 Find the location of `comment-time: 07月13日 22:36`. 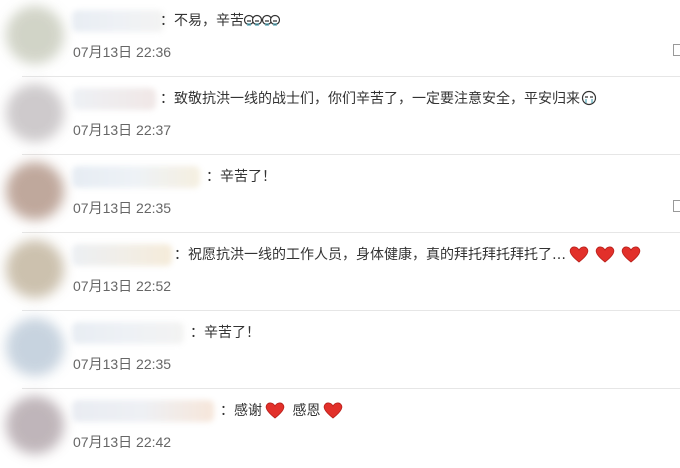

comment-time: 07月13日 22:36 is located at coordinates (122, 52).